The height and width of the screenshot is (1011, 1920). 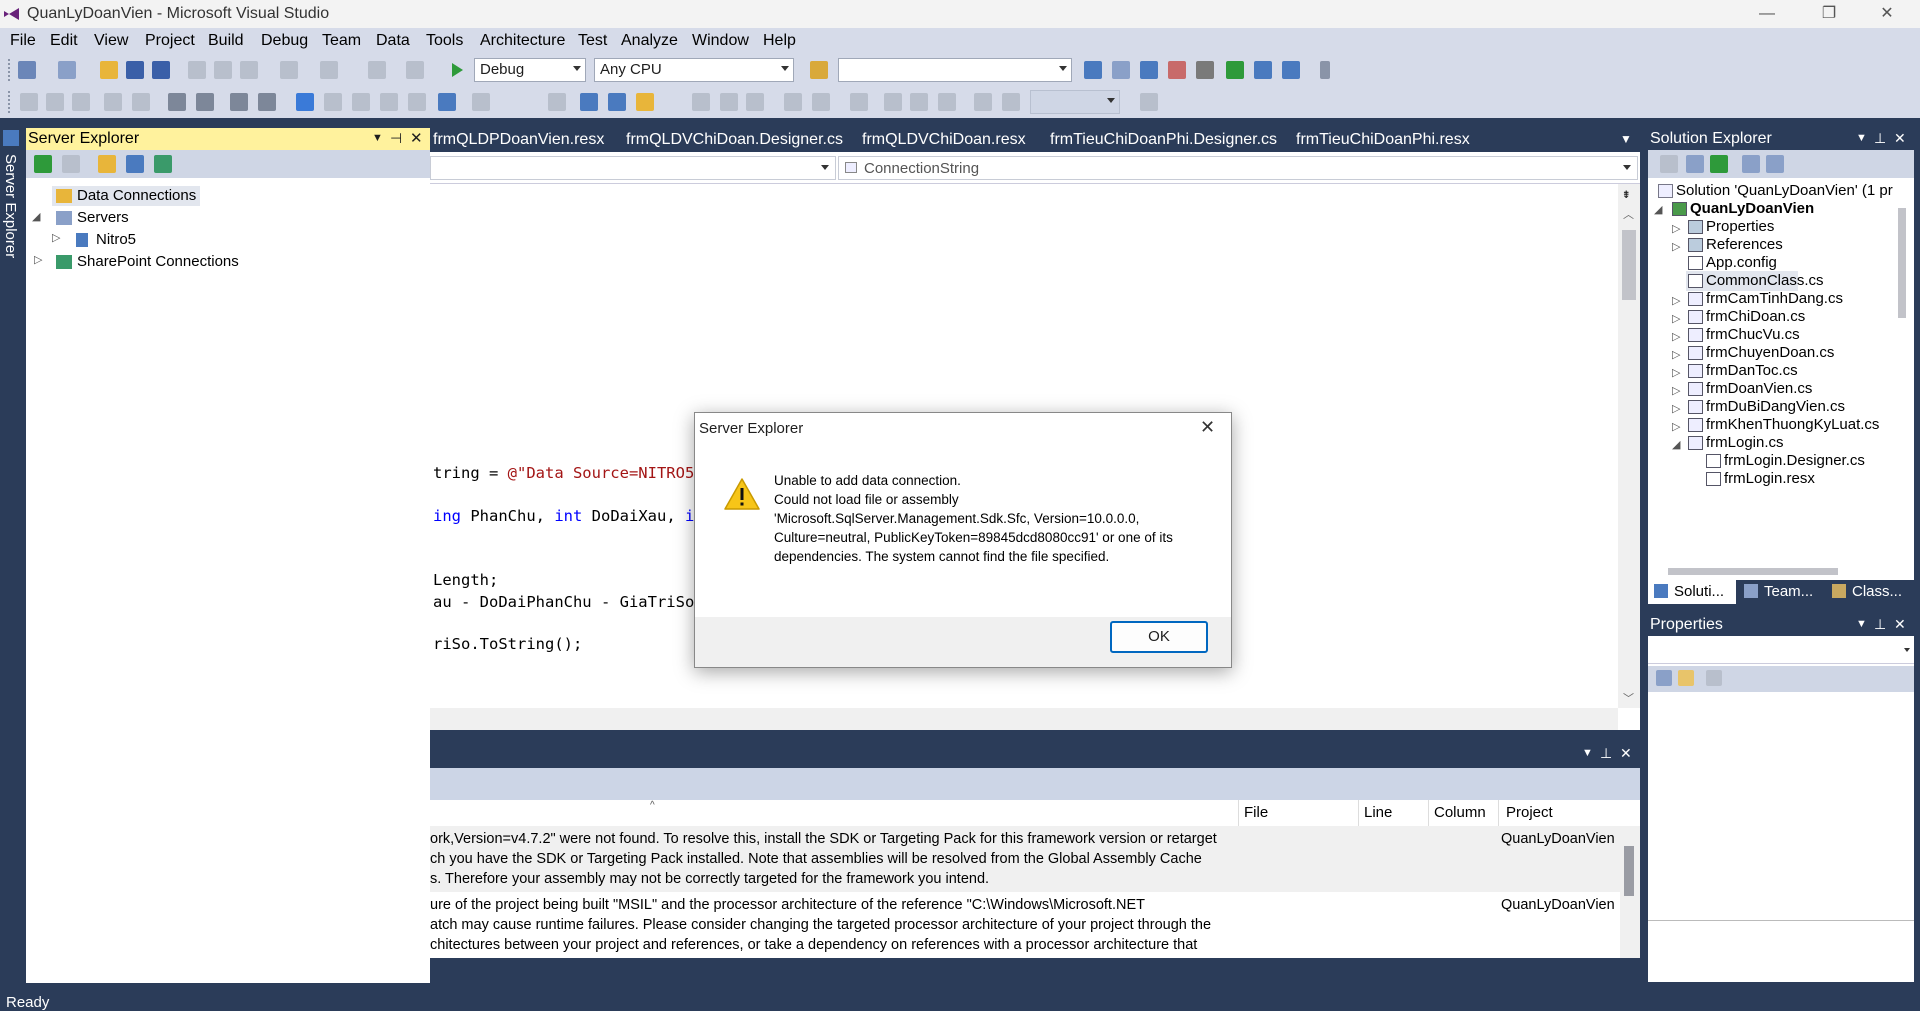 What do you see at coordinates (205, 102) in the screenshot?
I see `uncomment-icon` at bounding box center [205, 102].